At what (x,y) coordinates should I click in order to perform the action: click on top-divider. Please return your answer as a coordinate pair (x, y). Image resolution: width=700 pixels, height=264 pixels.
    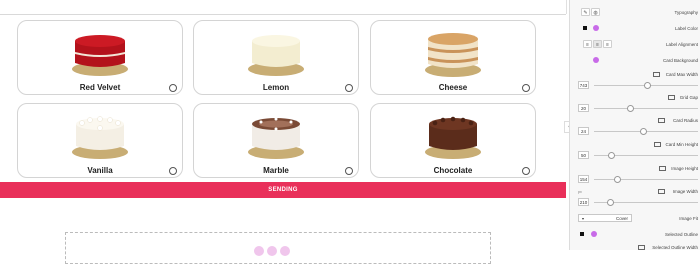
    Looking at the image, I should click on (283, 14).